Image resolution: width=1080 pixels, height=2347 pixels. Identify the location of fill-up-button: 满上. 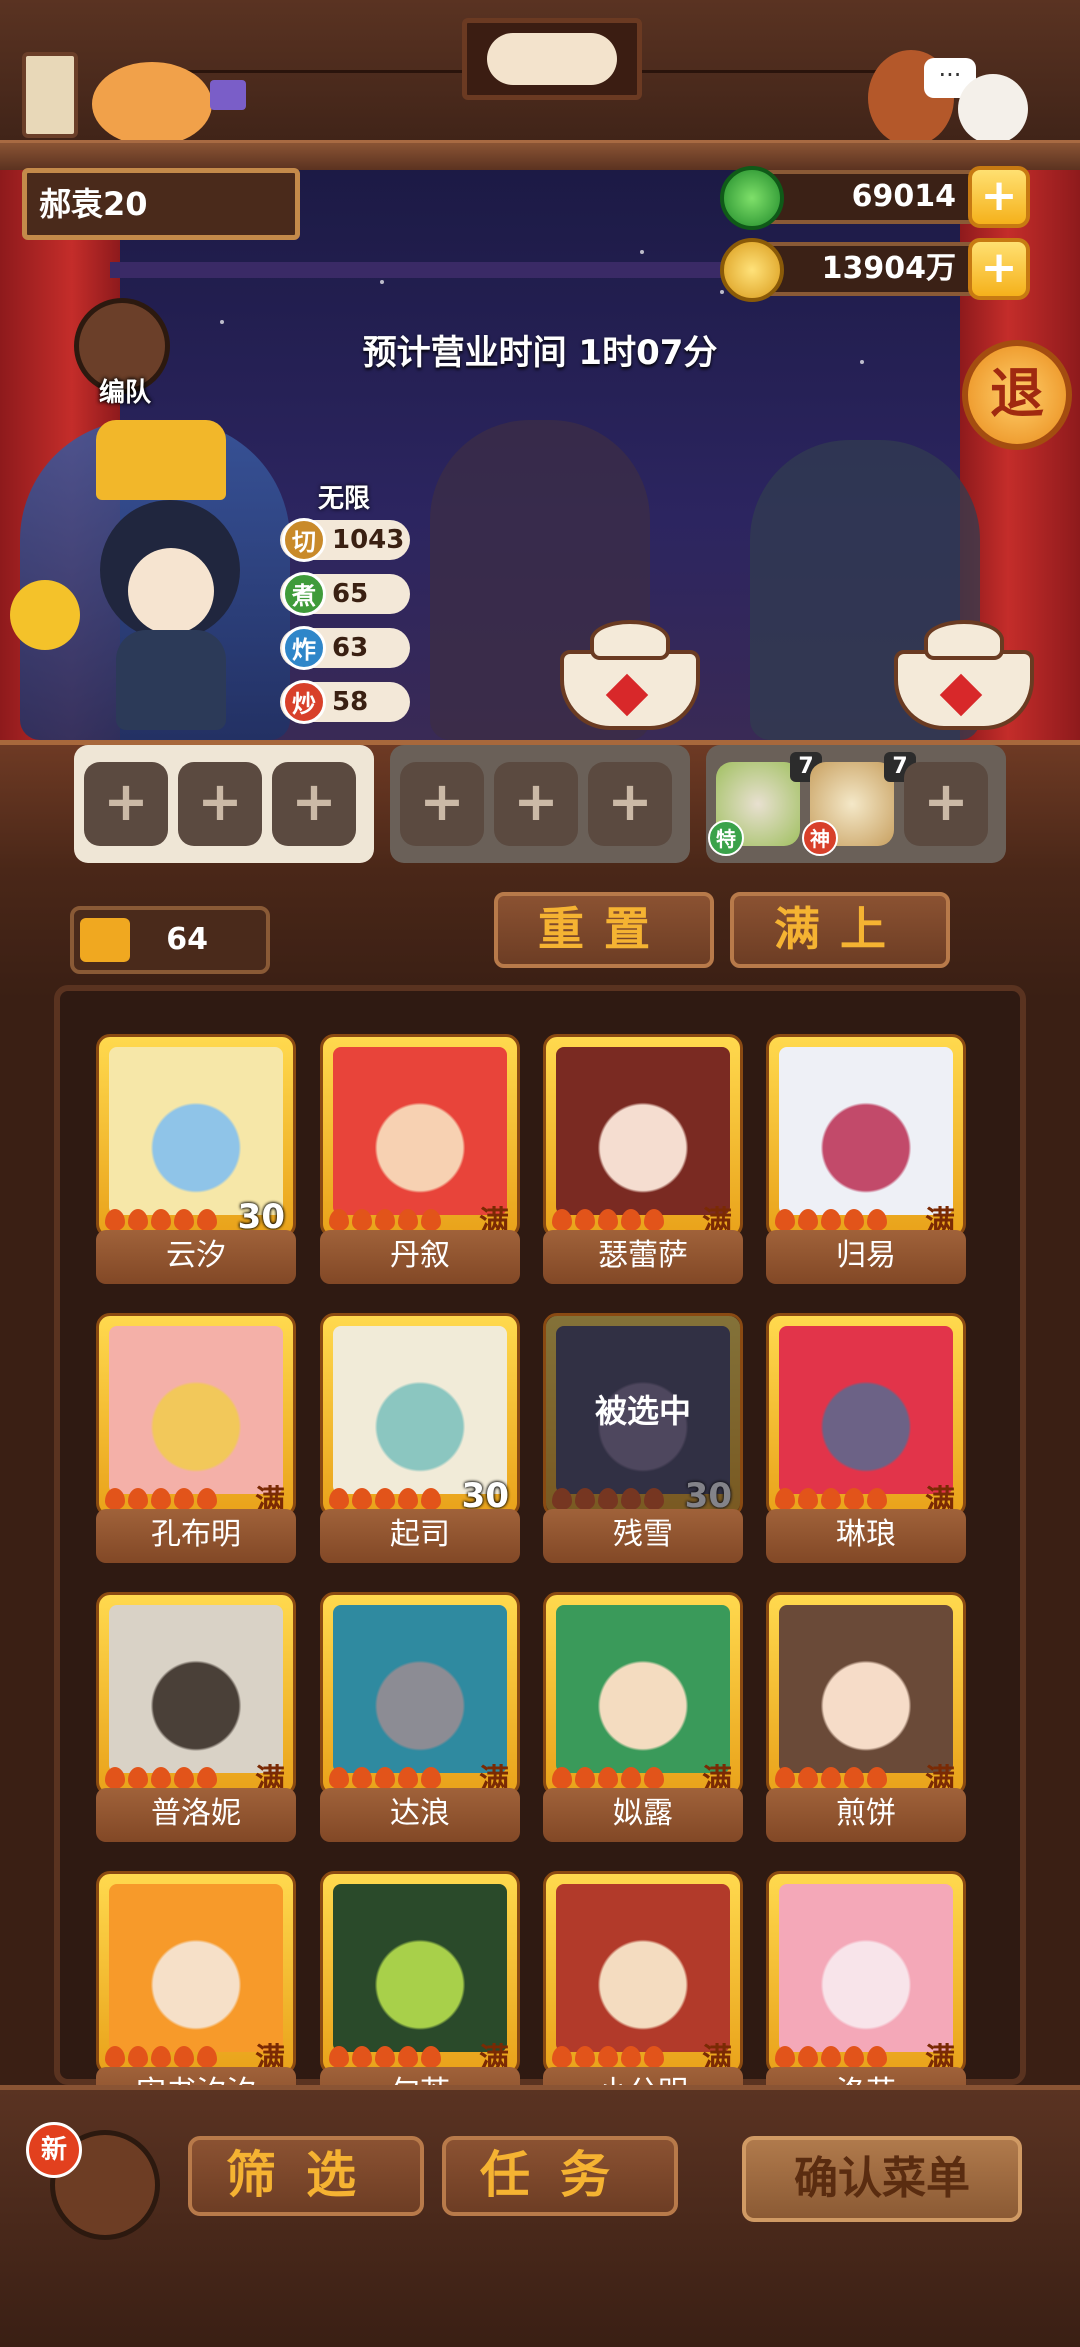
(840, 930).